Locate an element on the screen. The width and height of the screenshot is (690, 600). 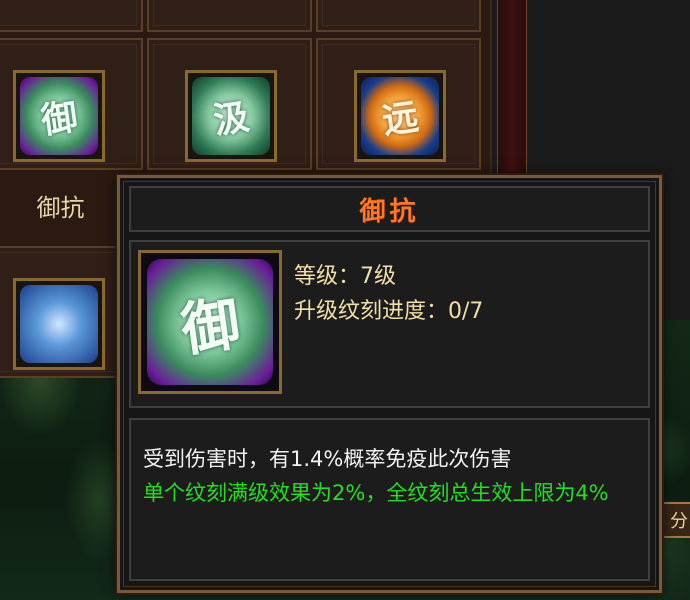
skill-slot is located at coordinates (59, 324).